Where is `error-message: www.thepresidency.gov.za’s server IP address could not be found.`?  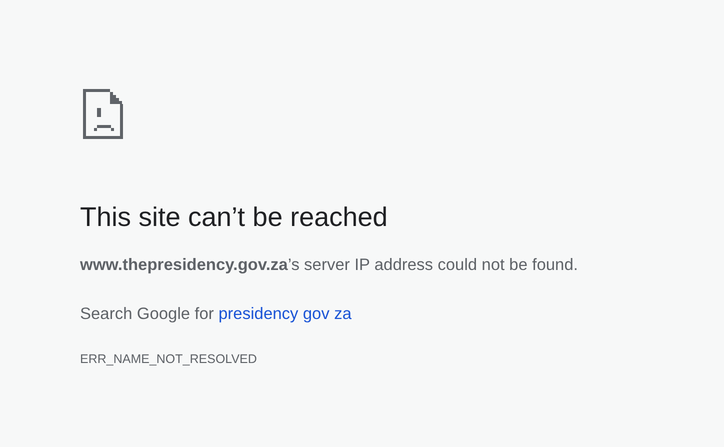
error-message: www.thepresidency.gov.za’s server IP address could not be found. is located at coordinates (329, 265).